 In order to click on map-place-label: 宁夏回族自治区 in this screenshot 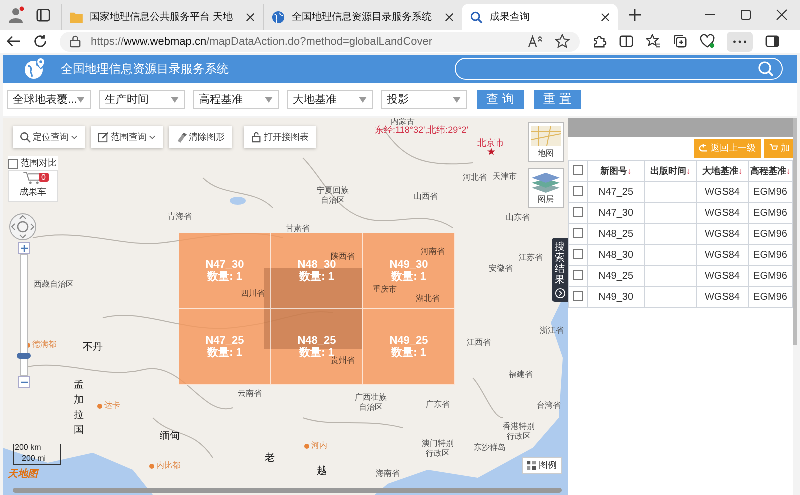, I will do `click(333, 196)`.